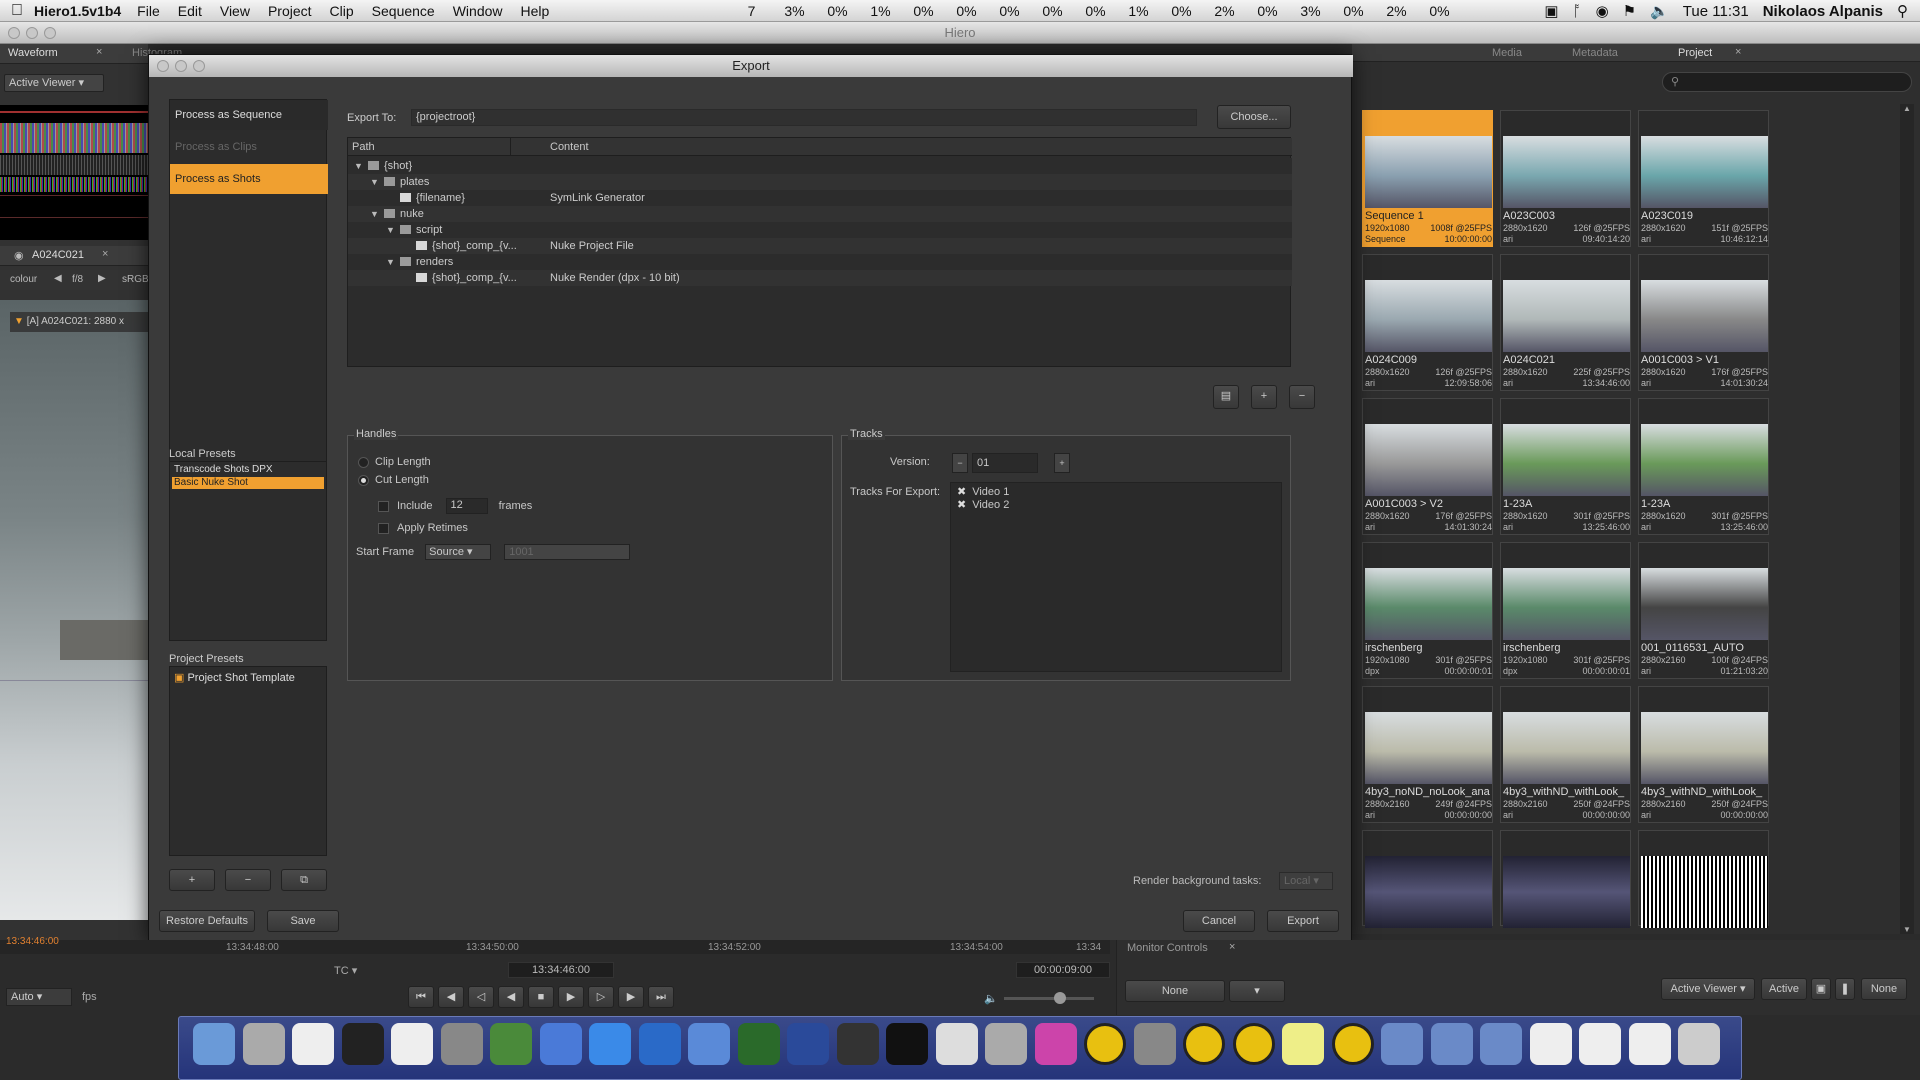  Describe the element at coordinates (758, 1044) in the screenshot. I see `app-r-icon` at that location.